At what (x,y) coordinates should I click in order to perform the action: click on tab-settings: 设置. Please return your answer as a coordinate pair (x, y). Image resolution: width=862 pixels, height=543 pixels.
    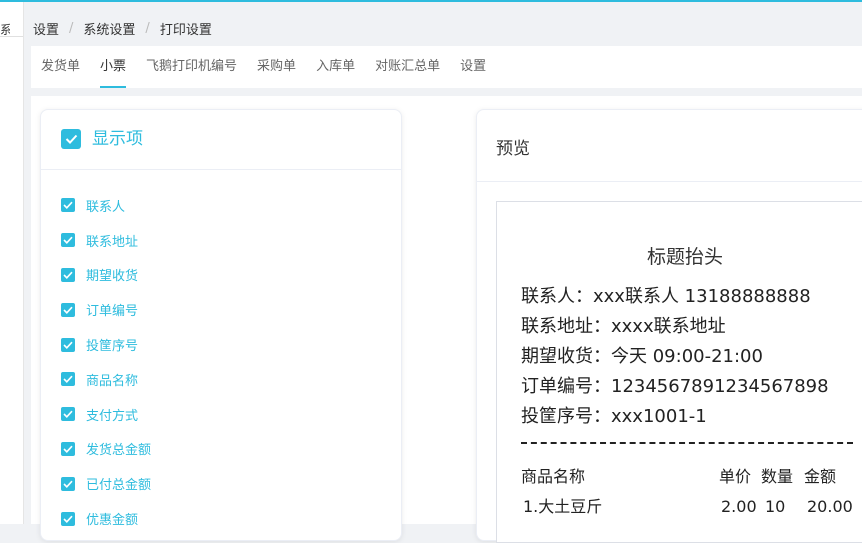
    Looking at the image, I should click on (473, 67).